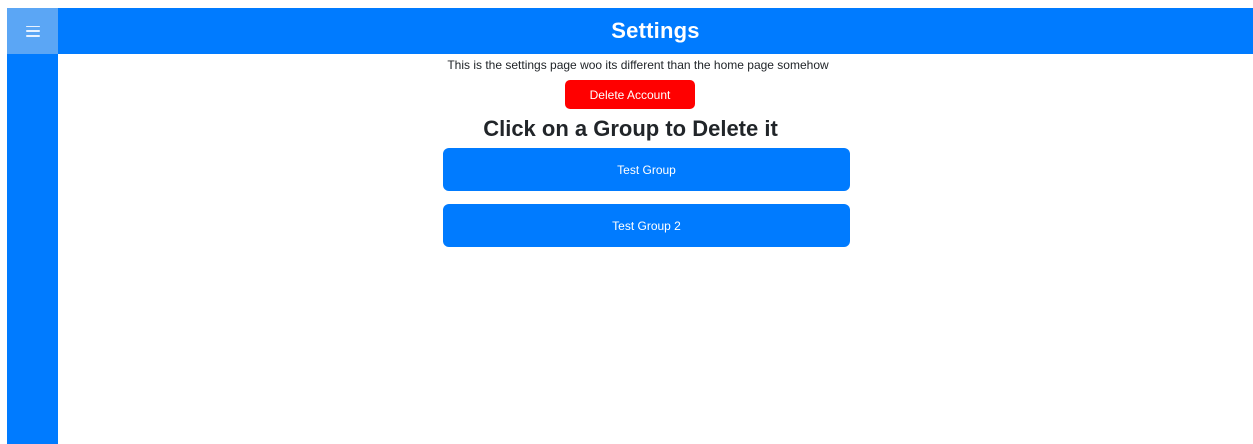 This screenshot has height=444, width=1253. I want to click on header-bar: Settings, so click(655, 31).